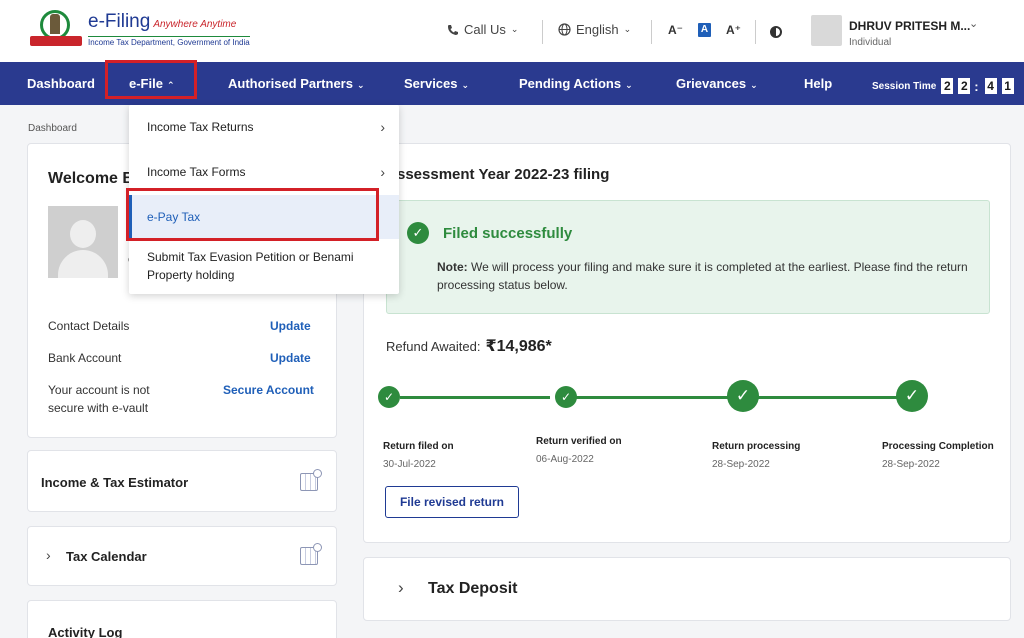 The image size is (1024, 638). I want to click on refund-amount: ₹14,986*, so click(518, 346).